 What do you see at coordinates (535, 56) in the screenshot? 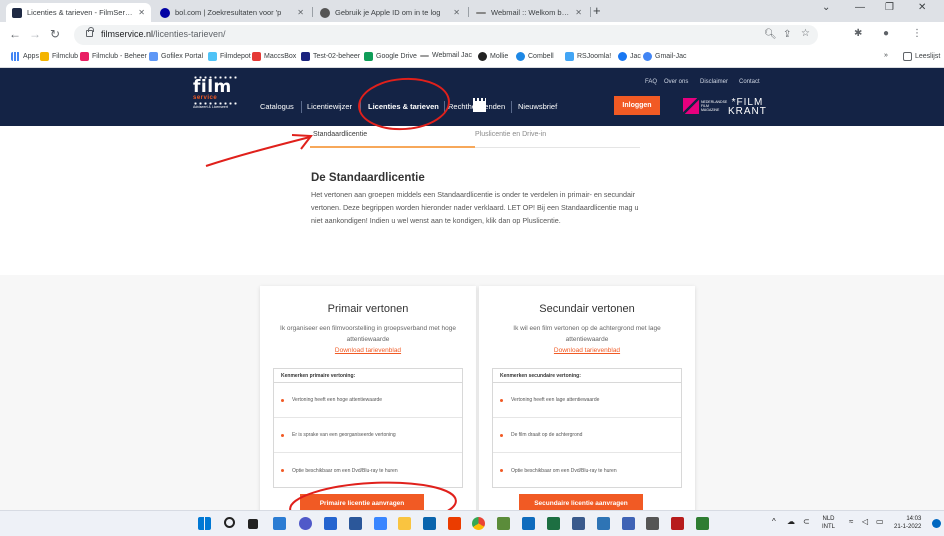
I see `bookmark-combell: Combell` at bounding box center [535, 56].